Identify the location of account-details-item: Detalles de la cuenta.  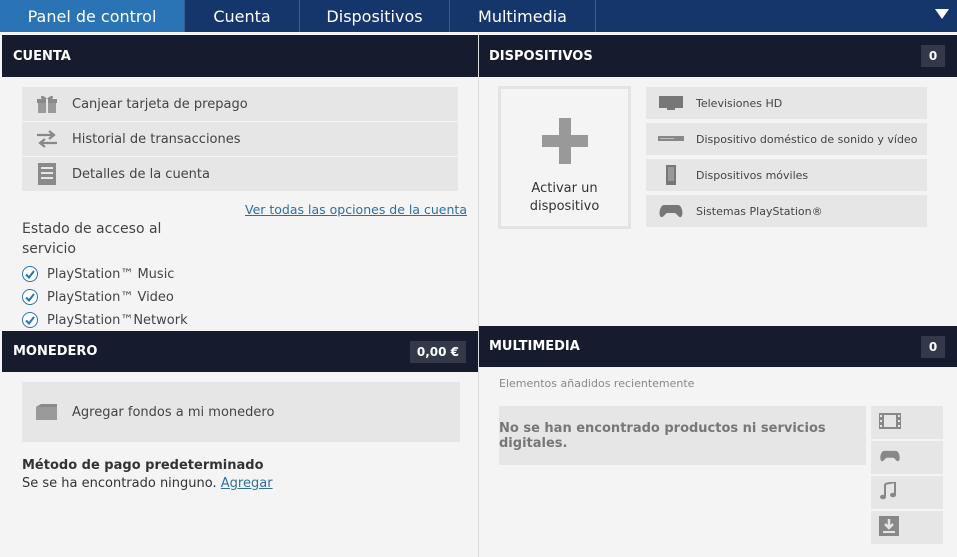
(240, 174).